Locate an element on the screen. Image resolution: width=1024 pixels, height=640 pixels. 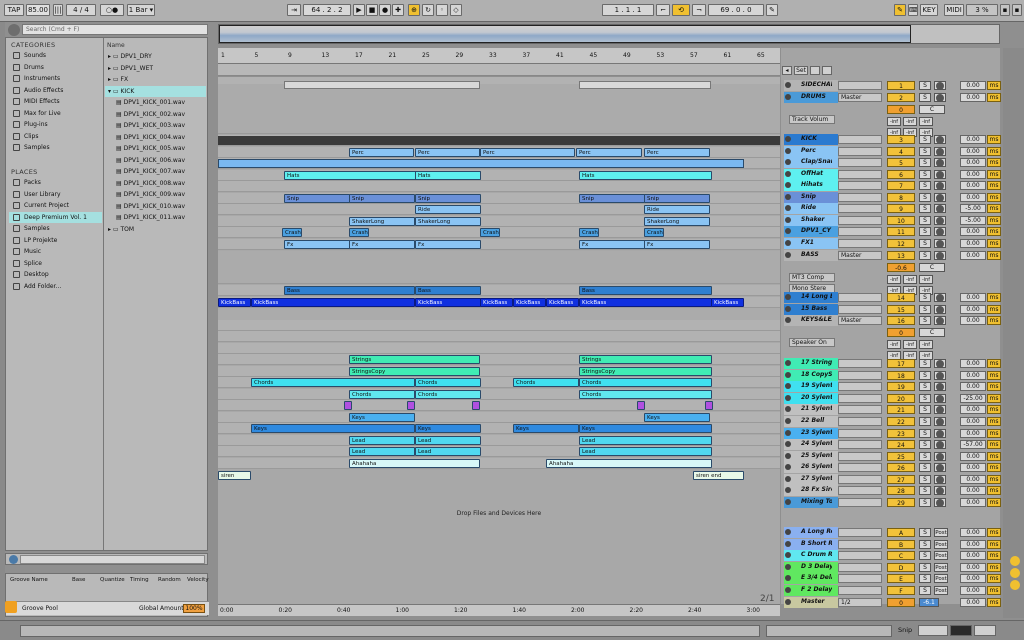
track-name: Shaker is located at coordinates (812, 220).